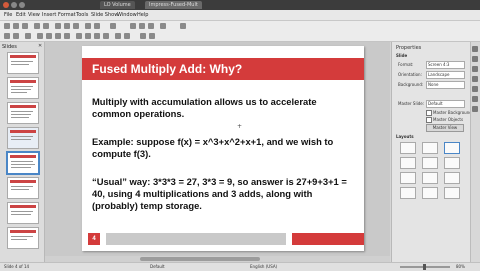  What do you see at coordinates (113, 26) in the screenshot?
I see `spellcheck-icon` at bounding box center [113, 26].